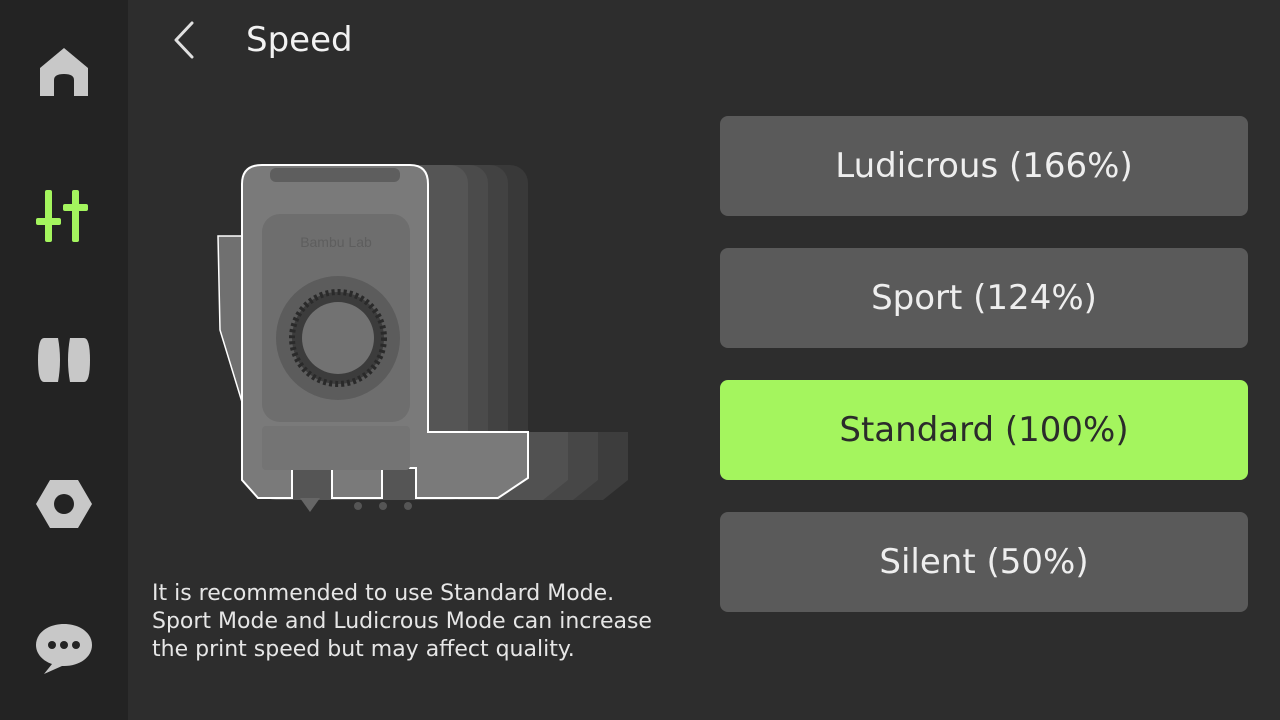  I want to click on sidebar-item-controls, so click(64, 216).